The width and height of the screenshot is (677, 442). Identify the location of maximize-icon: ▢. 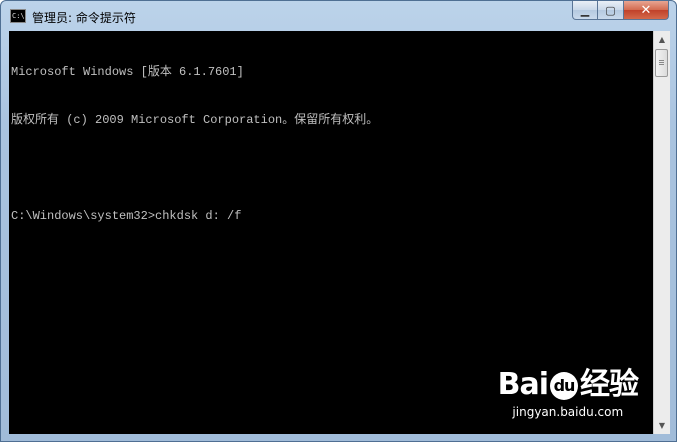
(610, 10).